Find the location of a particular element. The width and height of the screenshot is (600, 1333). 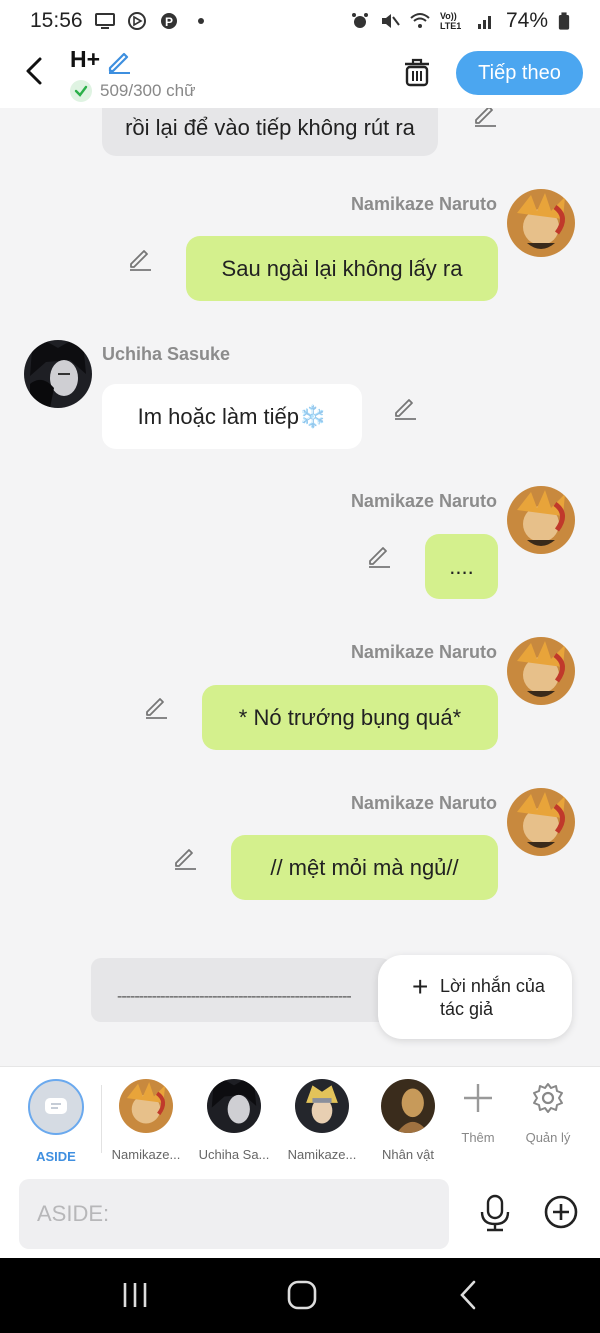

message-text: // mệt mỏi mà ngủ// is located at coordinates (364, 867).